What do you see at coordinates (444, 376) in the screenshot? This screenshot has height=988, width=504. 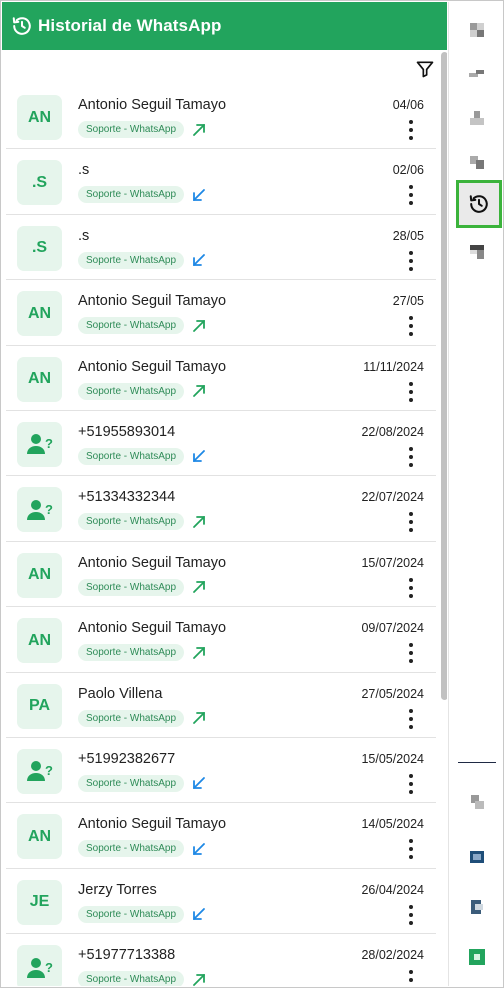 I see `list-scrollbar` at bounding box center [444, 376].